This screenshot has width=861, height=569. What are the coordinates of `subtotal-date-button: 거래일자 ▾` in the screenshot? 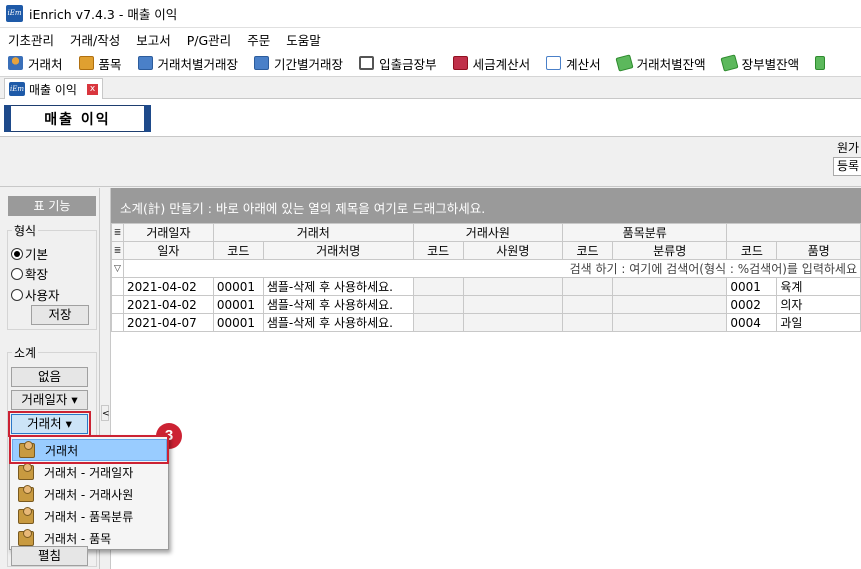 It's located at (49, 400).